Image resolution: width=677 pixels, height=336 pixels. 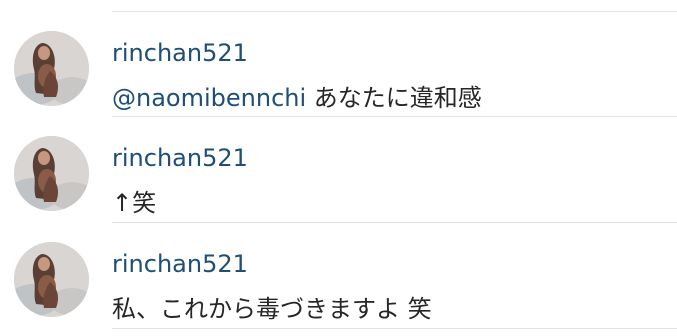 I want to click on comment-text-content: 私、これから毒づきますよ 笑, so click(x=272, y=309).